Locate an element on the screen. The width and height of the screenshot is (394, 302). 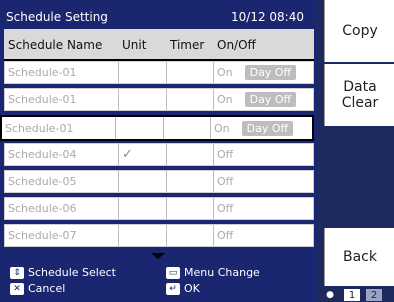
table-row-selected: Schedule-01 On Day Off is located at coordinates (157, 128).